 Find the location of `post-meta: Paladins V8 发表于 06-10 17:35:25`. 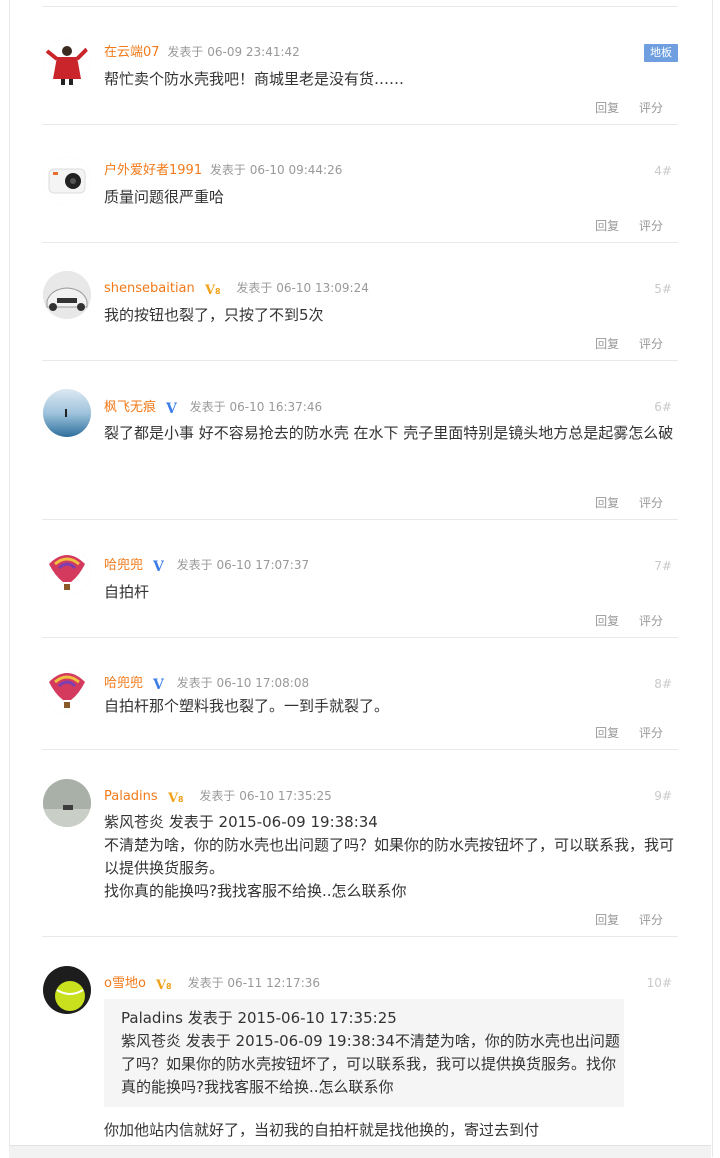

post-meta: Paladins V8 发表于 06-10 17:35:25 is located at coordinates (218, 796).